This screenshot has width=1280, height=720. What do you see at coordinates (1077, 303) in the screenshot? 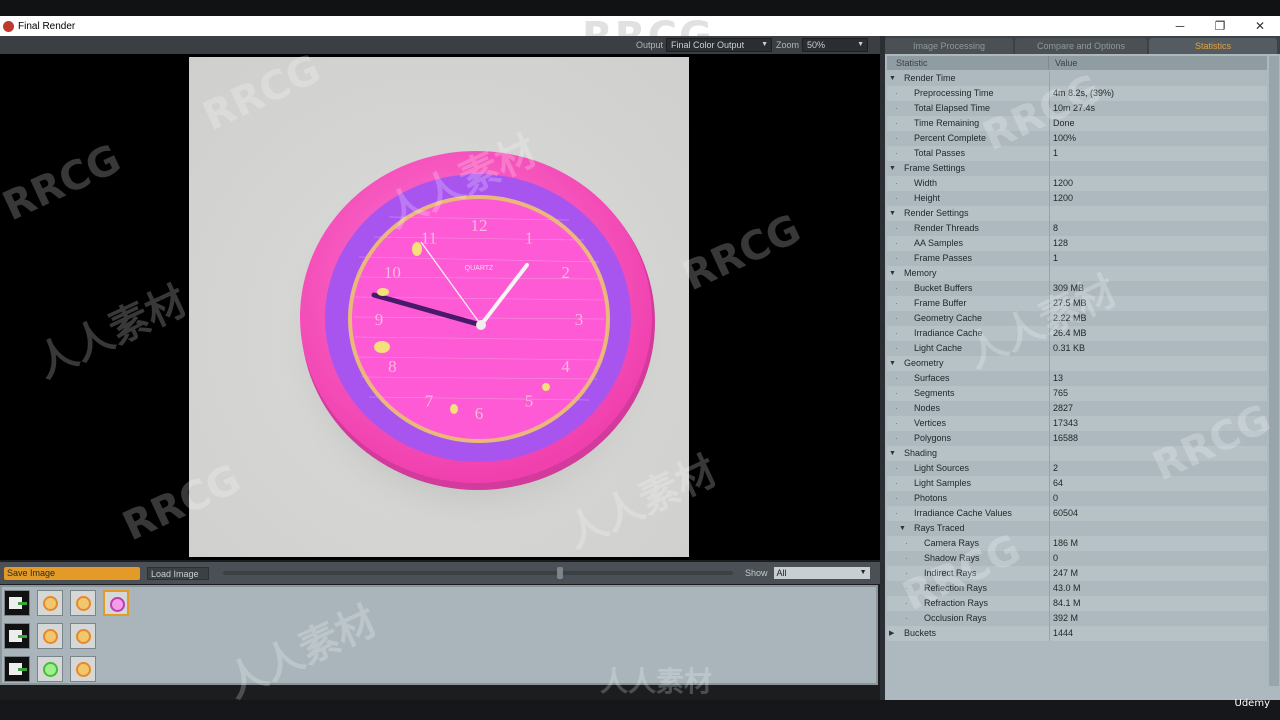
I see `table-row: · Frame Buffer 27.5 MB` at bounding box center [1077, 303].